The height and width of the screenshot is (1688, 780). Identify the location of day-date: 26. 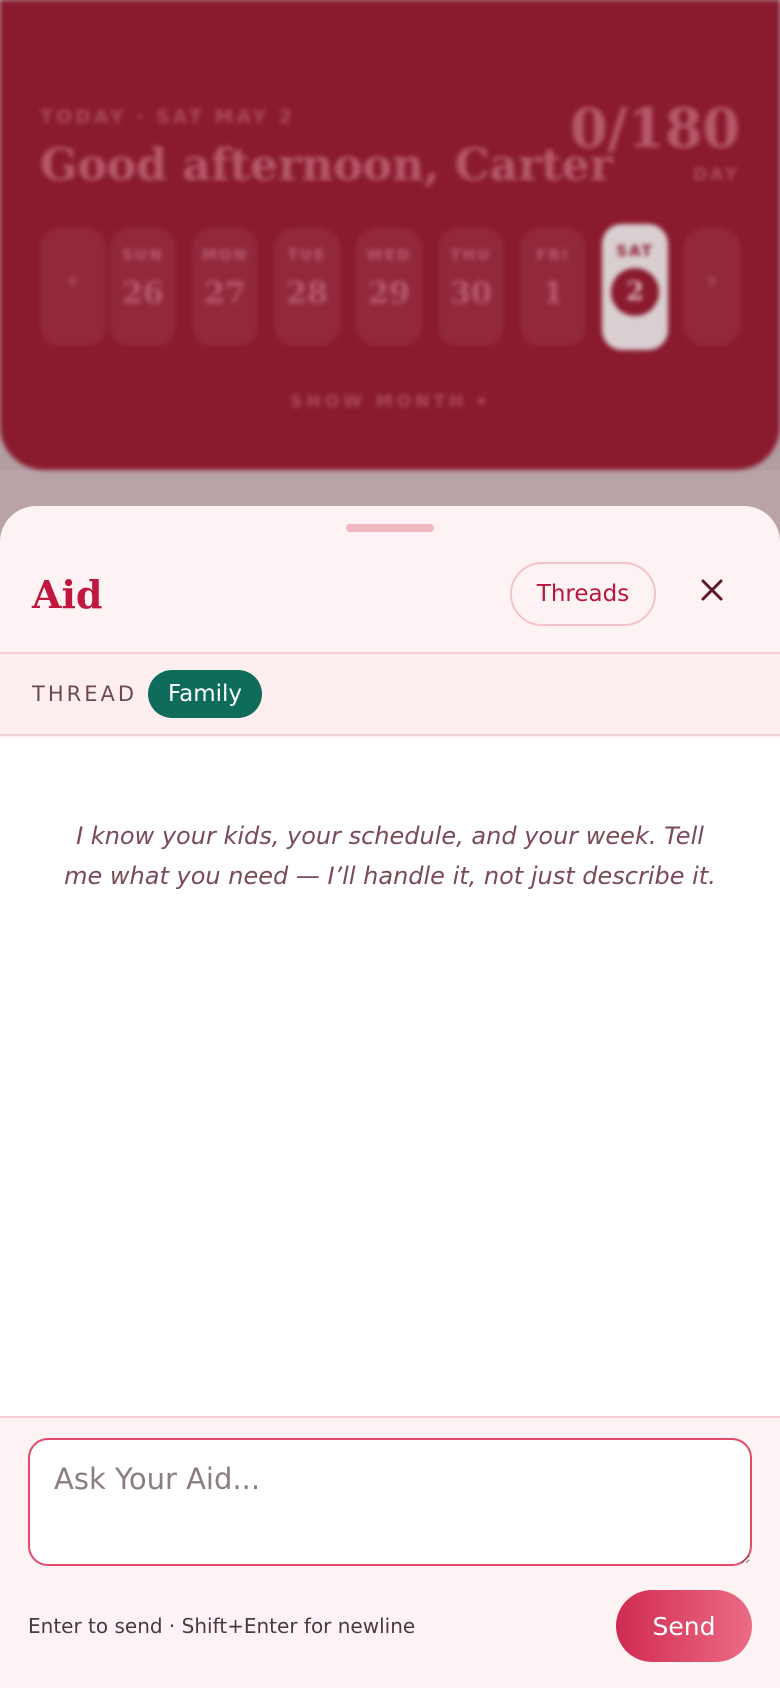
(143, 293).